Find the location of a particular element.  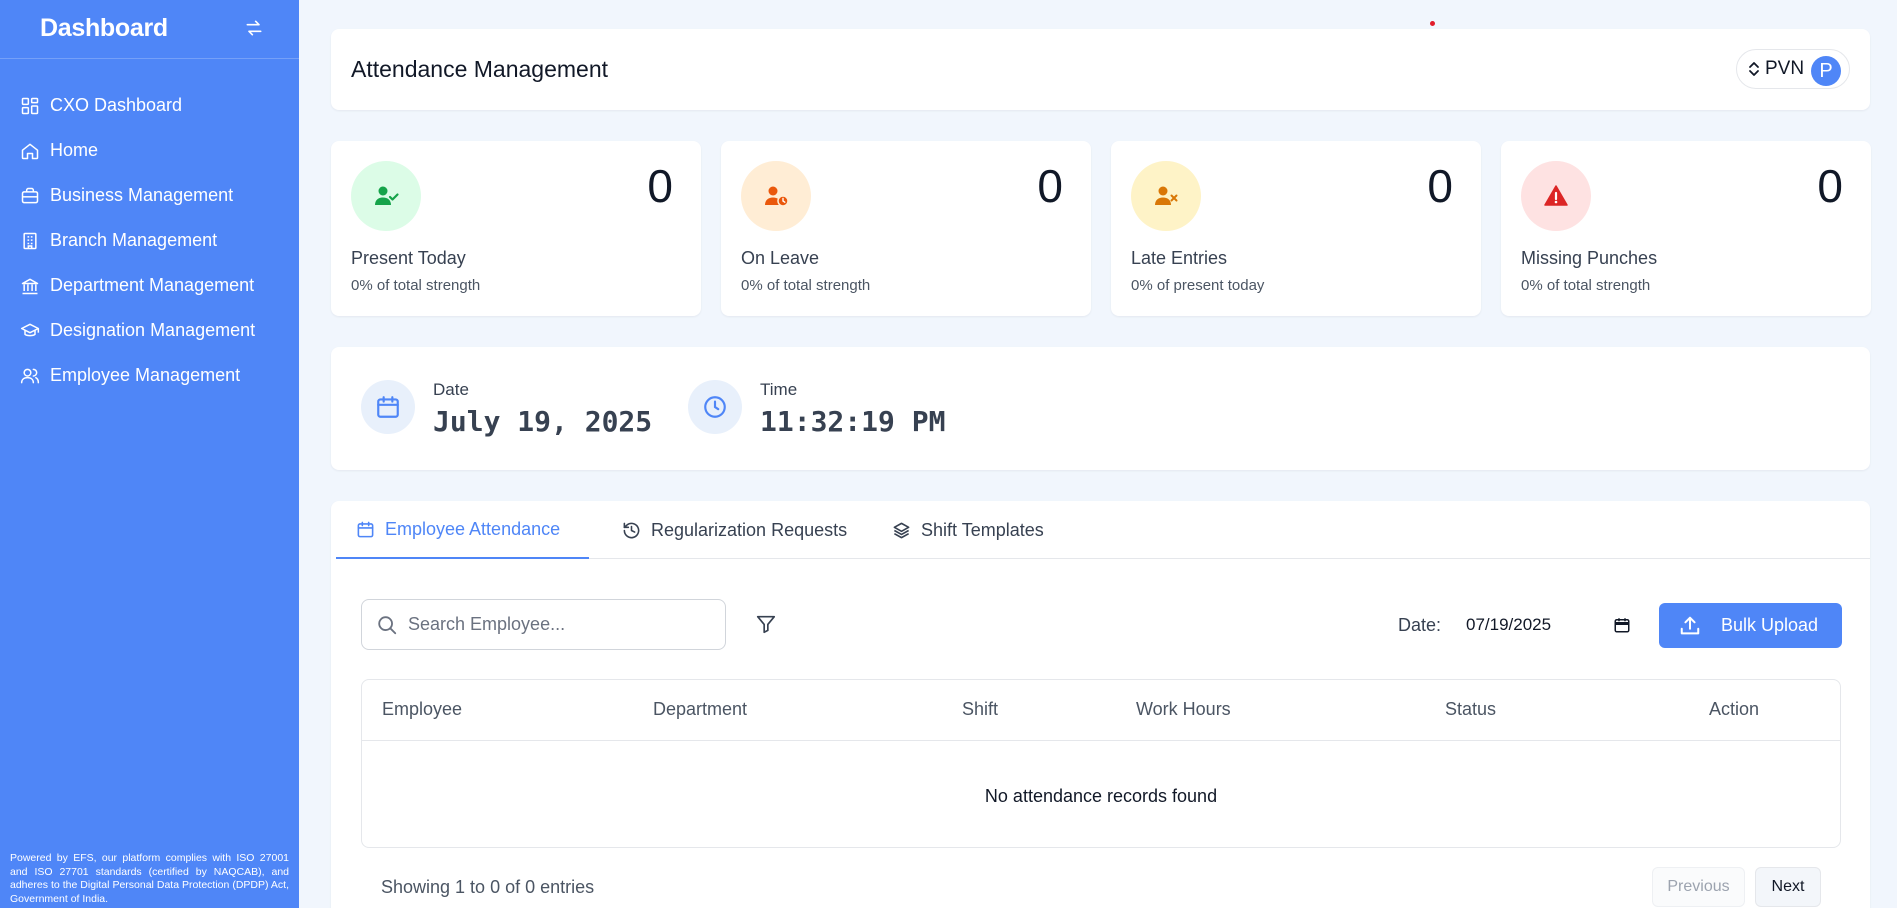

alert-triangle-icon is located at coordinates (1556, 195).